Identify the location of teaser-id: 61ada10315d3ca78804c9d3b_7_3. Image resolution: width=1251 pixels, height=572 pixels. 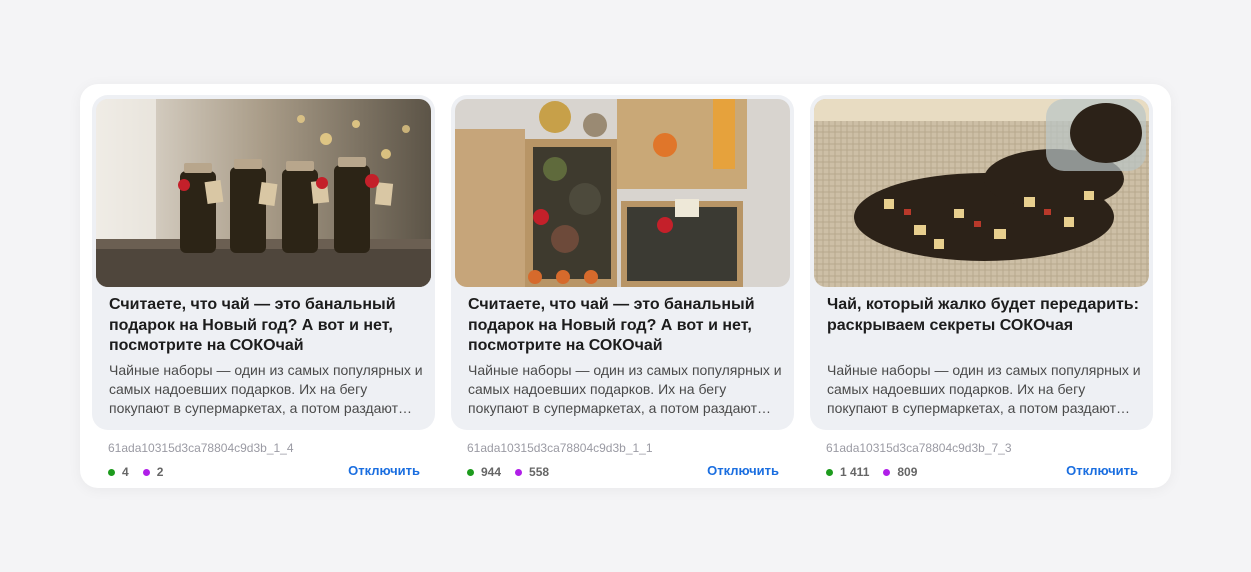
(919, 448).